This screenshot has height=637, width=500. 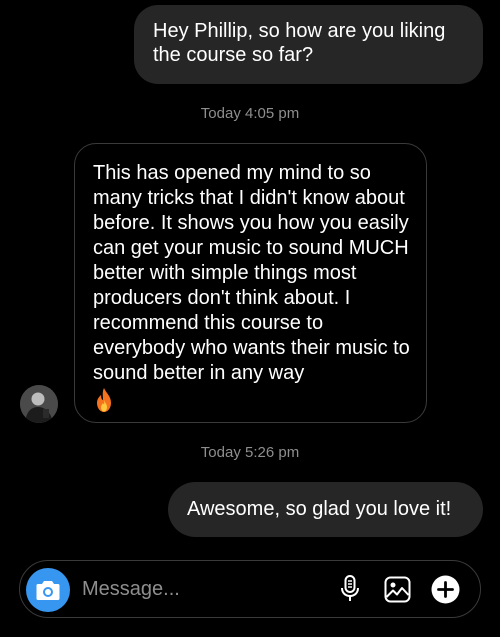 I want to click on message-composer, so click(x=250, y=589).